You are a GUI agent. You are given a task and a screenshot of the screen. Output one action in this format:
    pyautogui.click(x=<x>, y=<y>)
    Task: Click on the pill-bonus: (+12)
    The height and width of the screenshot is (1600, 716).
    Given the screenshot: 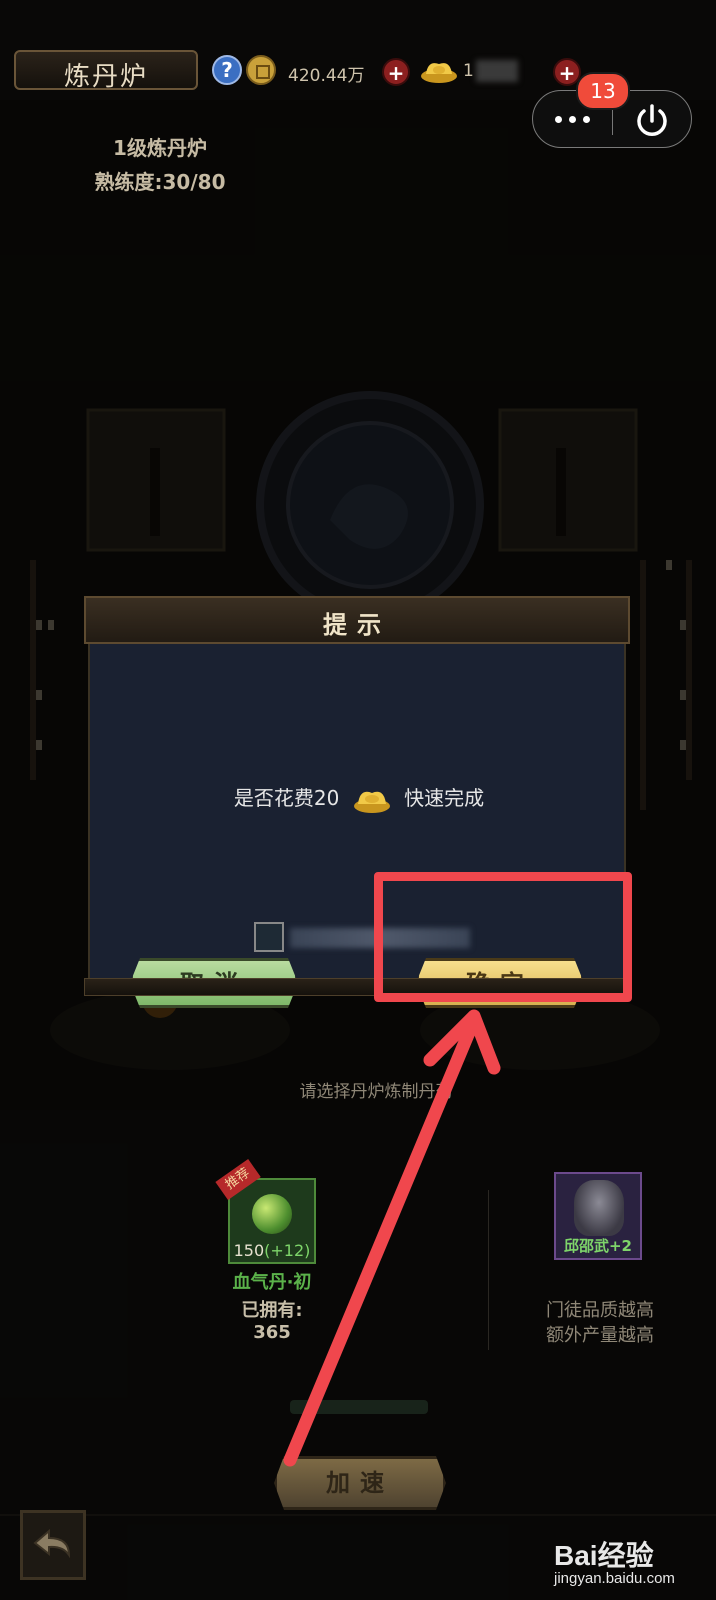 What is the action you would take?
    pyautogui.click(x=287, y=1250)
    